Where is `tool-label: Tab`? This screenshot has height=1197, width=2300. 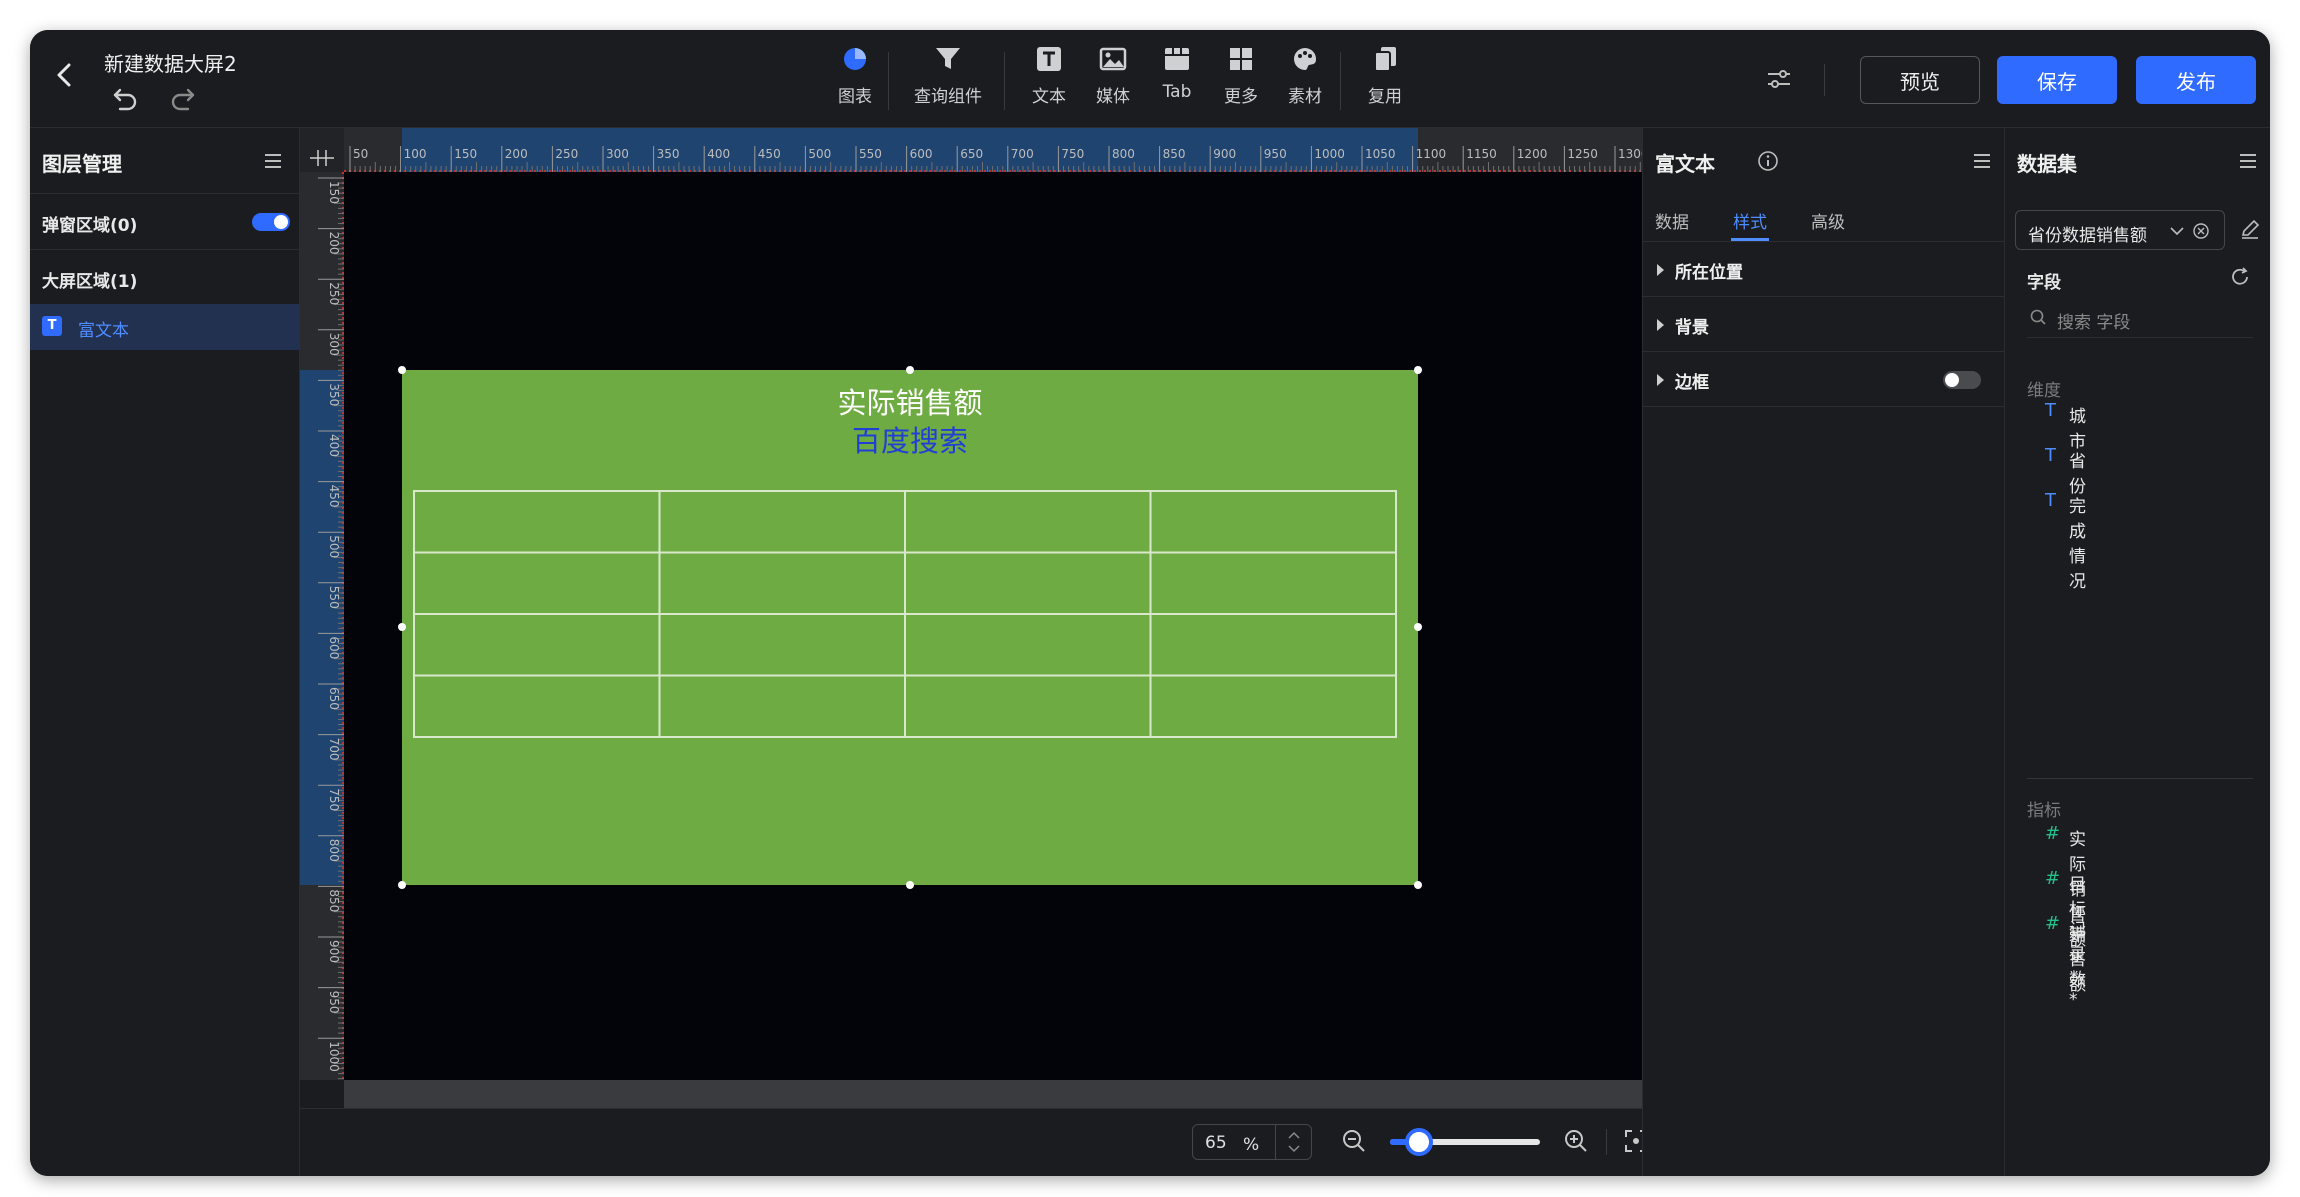 tool-label: Tab is located at coordinates (1177, 92).